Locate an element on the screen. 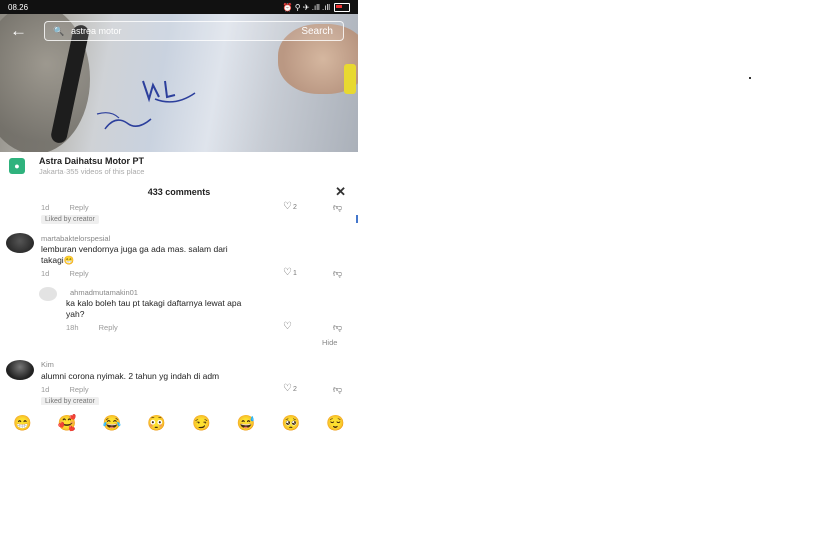 The width and height of the screenshot is (819, 554). like-button: ♡1 is located at coordinates (290, 272).